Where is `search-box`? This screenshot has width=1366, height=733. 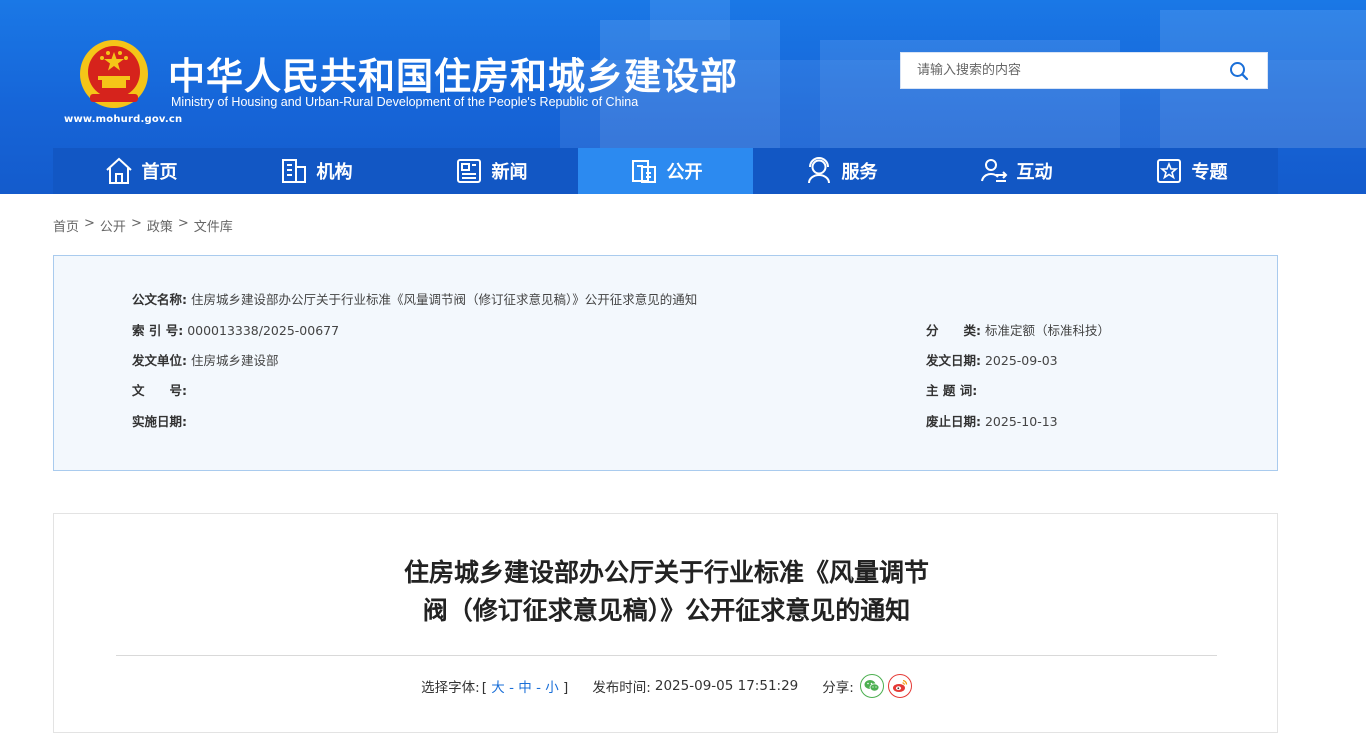
search-box is located at coordinates (1084, 70).